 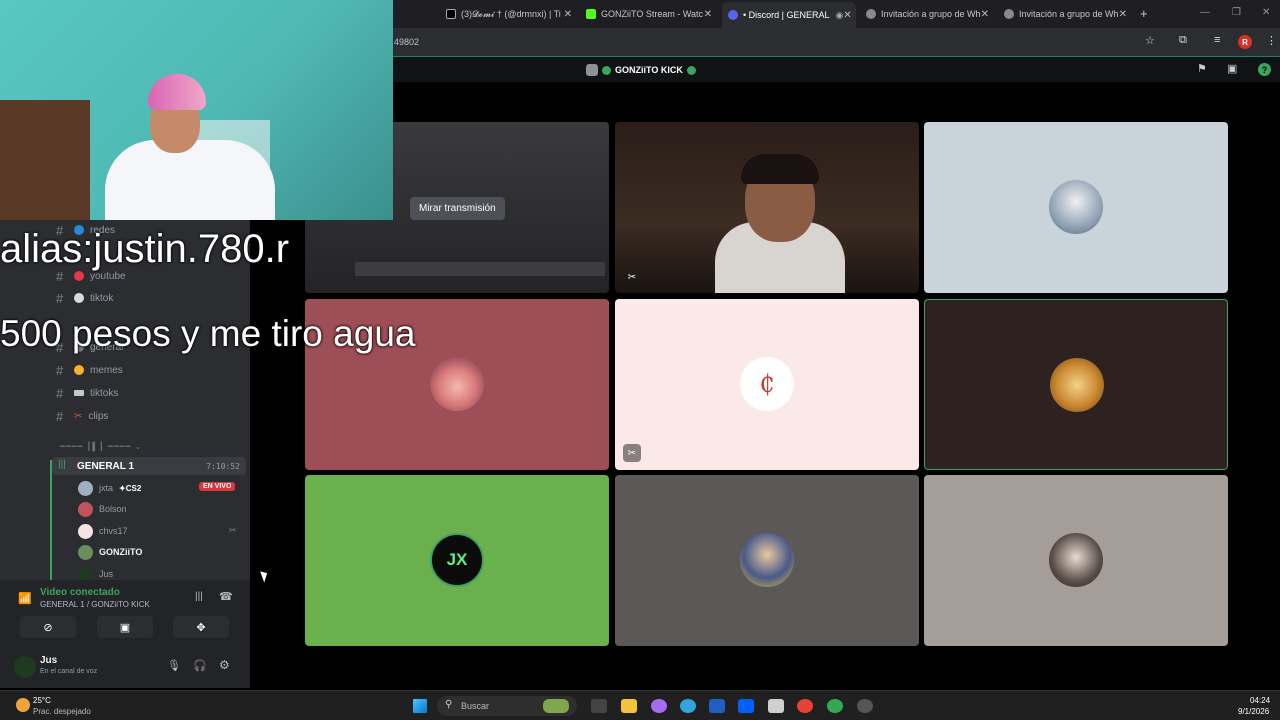 What do you see at coordinates (1264, 69) in the screenshot?
I see `help-icon: ?` at bounding box center [1264, 69].